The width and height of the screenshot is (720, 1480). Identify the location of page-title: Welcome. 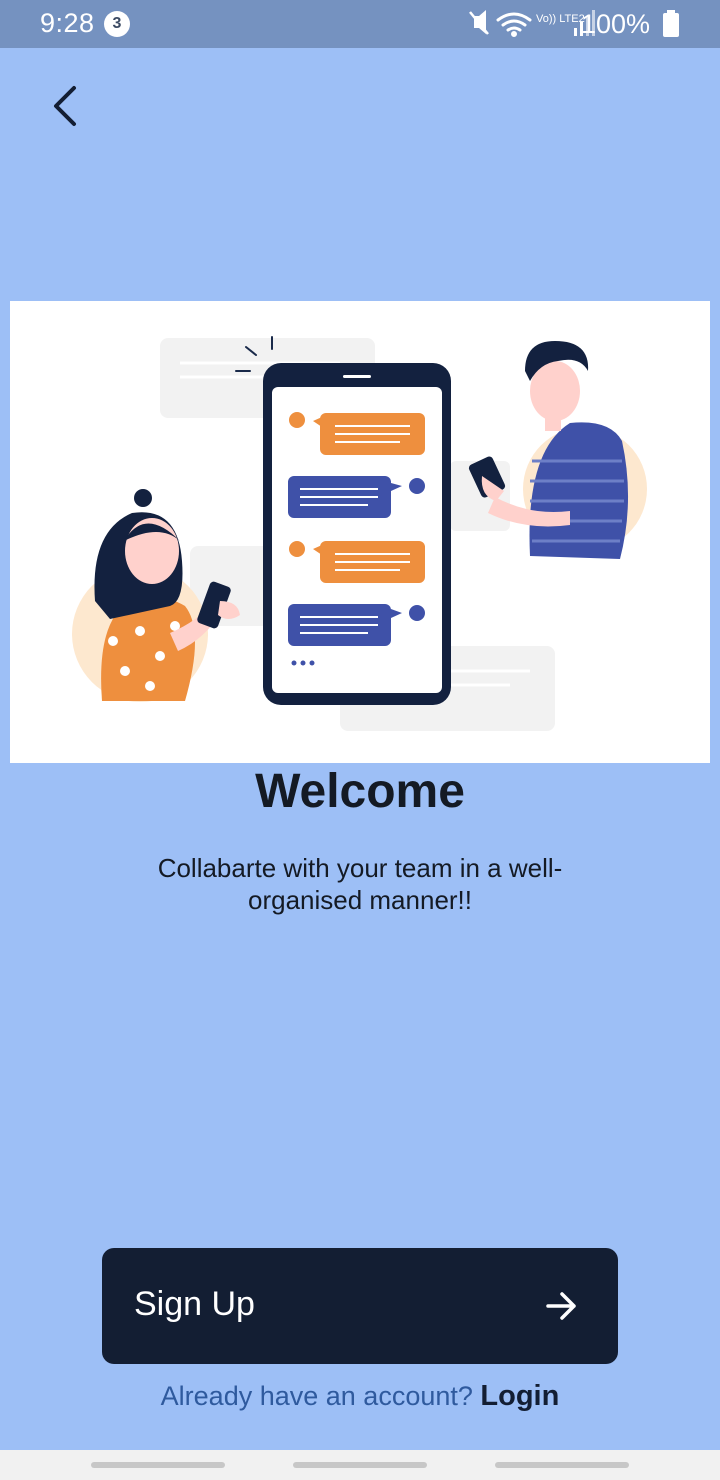
(360, 791).